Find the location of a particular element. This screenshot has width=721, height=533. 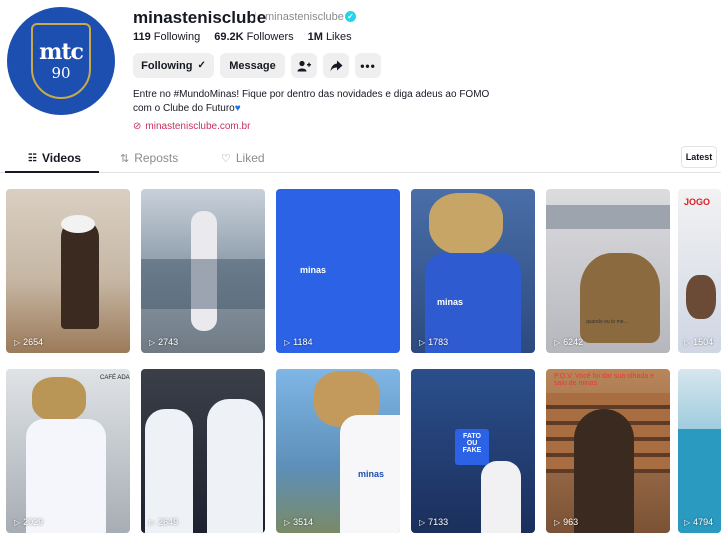

following-count: 119 is located at coordinates (142, 37).